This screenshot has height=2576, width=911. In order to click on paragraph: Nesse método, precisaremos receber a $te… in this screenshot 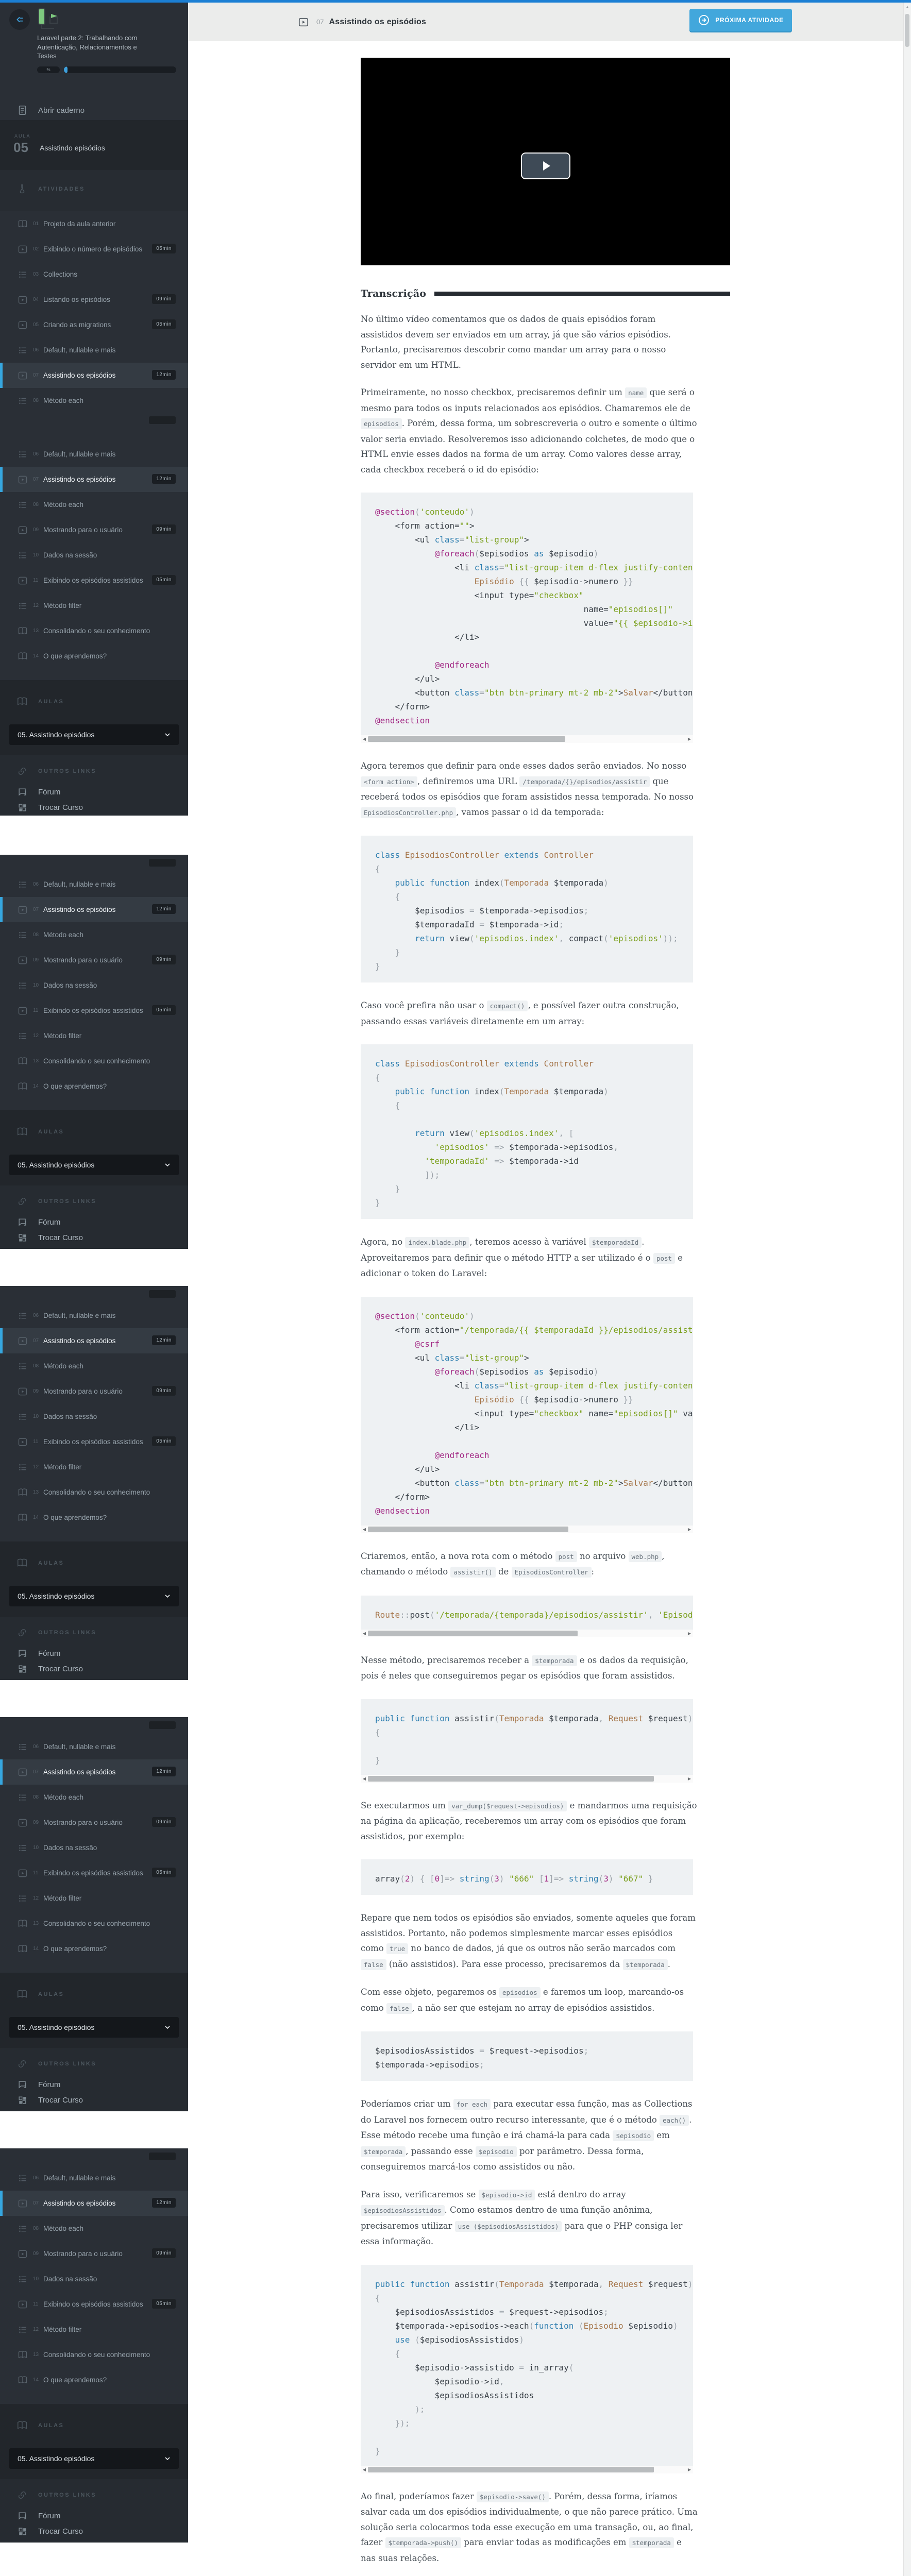, I will do `click(524, 1668)`.